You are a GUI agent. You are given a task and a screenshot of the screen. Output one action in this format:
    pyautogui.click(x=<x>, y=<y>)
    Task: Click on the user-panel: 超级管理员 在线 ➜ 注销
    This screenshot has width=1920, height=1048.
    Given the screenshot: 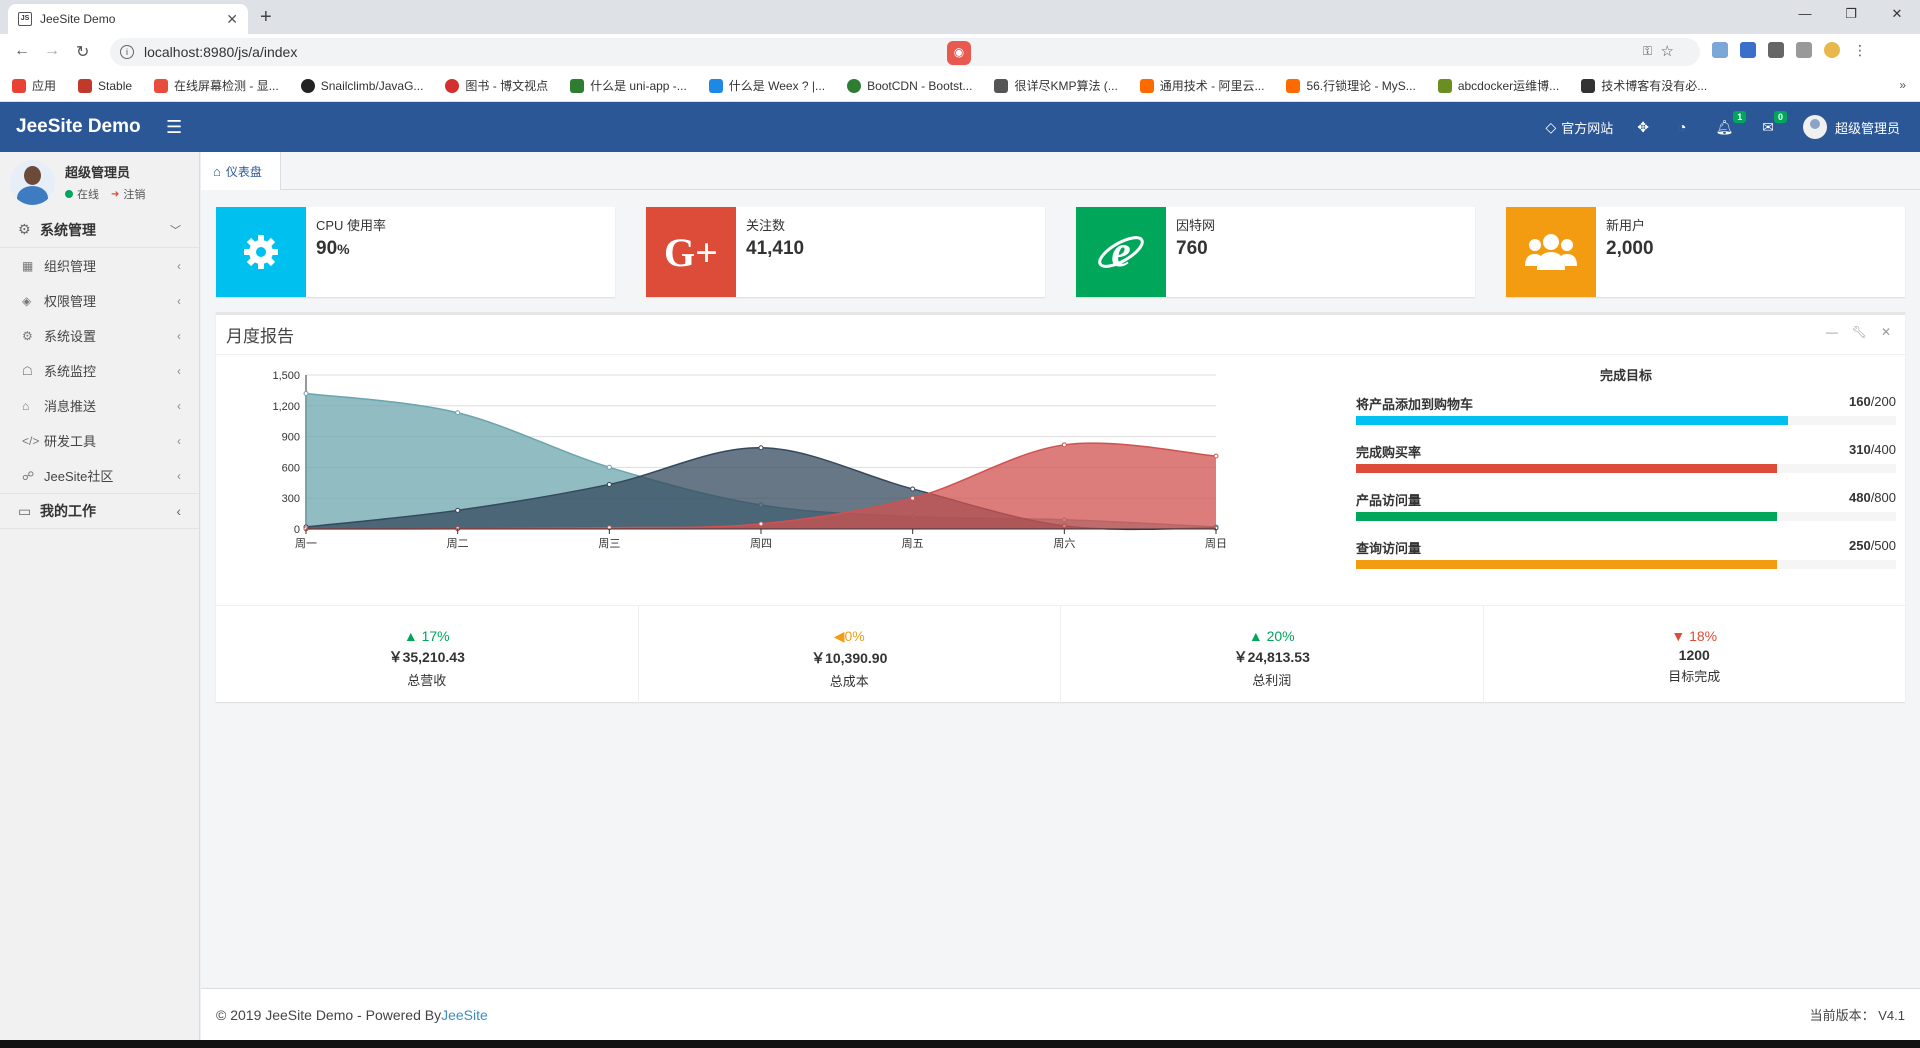 What is the action you would take?
    pyautogui.click(x=99, y=182)
    